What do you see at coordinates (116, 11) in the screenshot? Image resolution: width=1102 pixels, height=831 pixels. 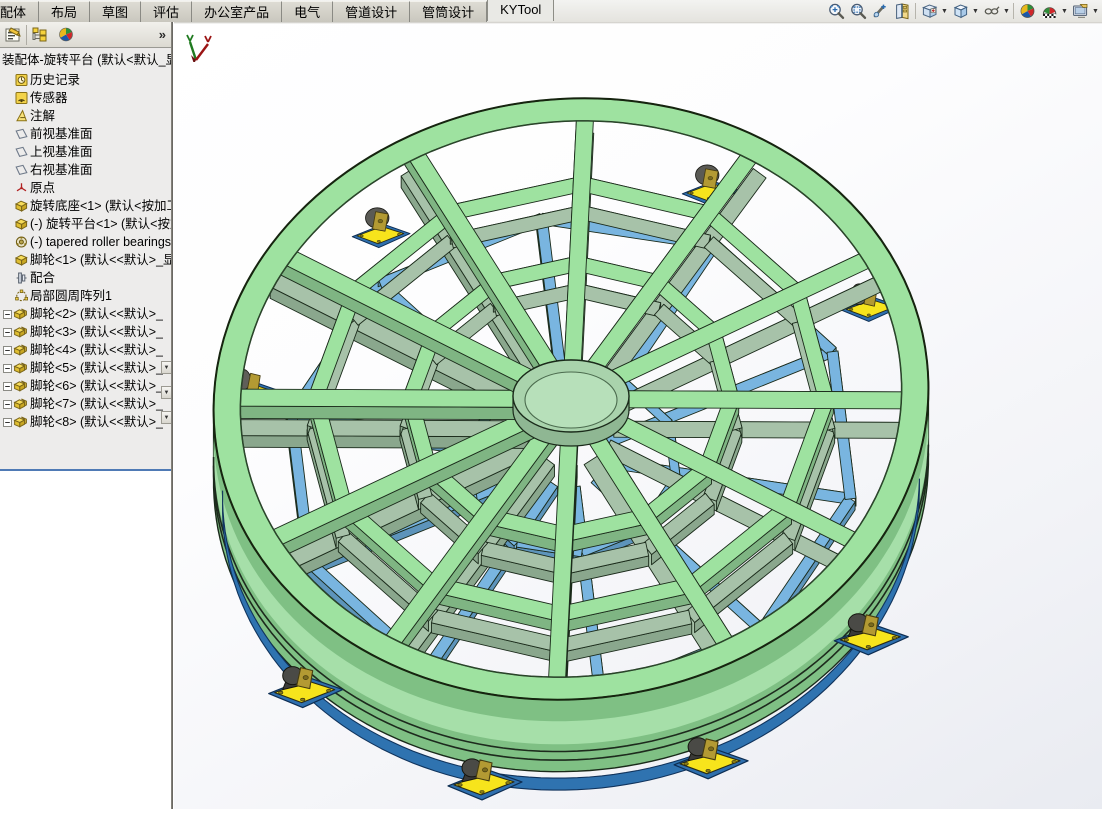 I see `tab-sketch: 草图` at bounding box center [116, 11].